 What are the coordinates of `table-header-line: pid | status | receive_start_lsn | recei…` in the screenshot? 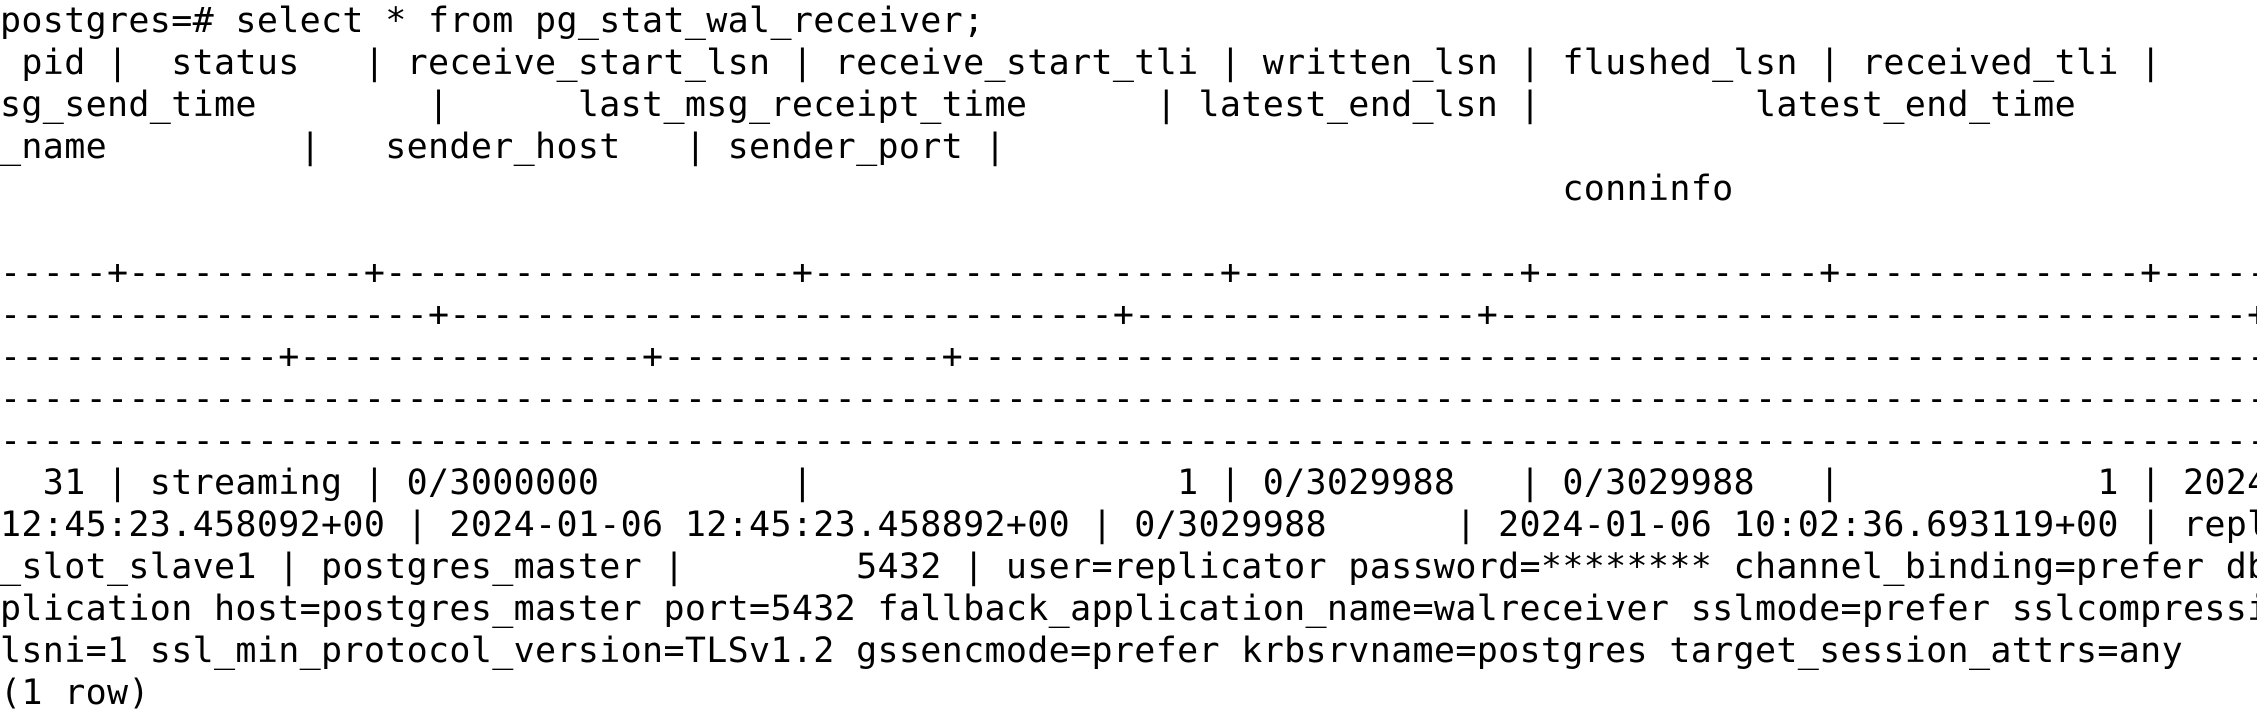 It's located at (1128, 63).